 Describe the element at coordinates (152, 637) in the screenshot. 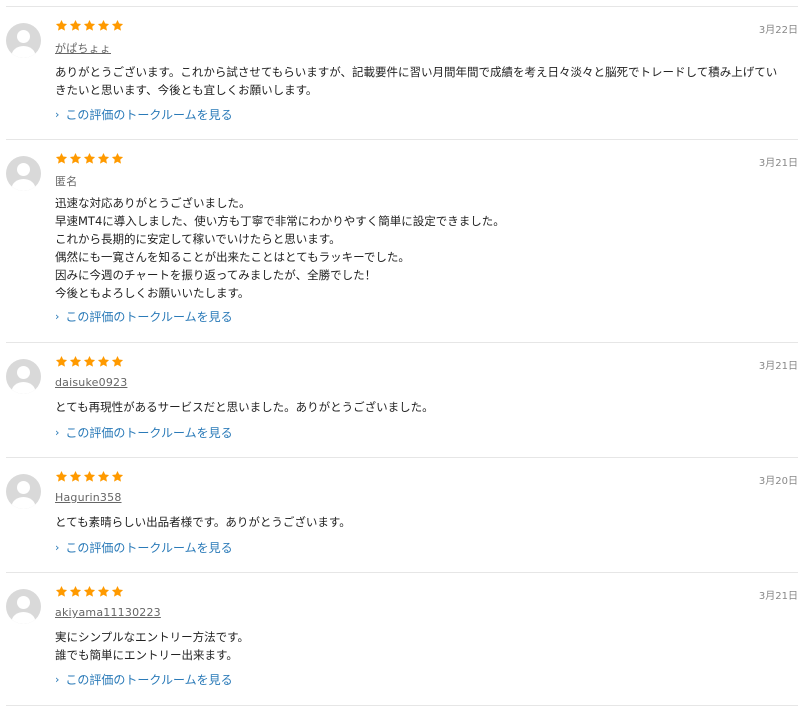

I see `review-text-line: 実にシンプルなエントリー方法です。` at that location.